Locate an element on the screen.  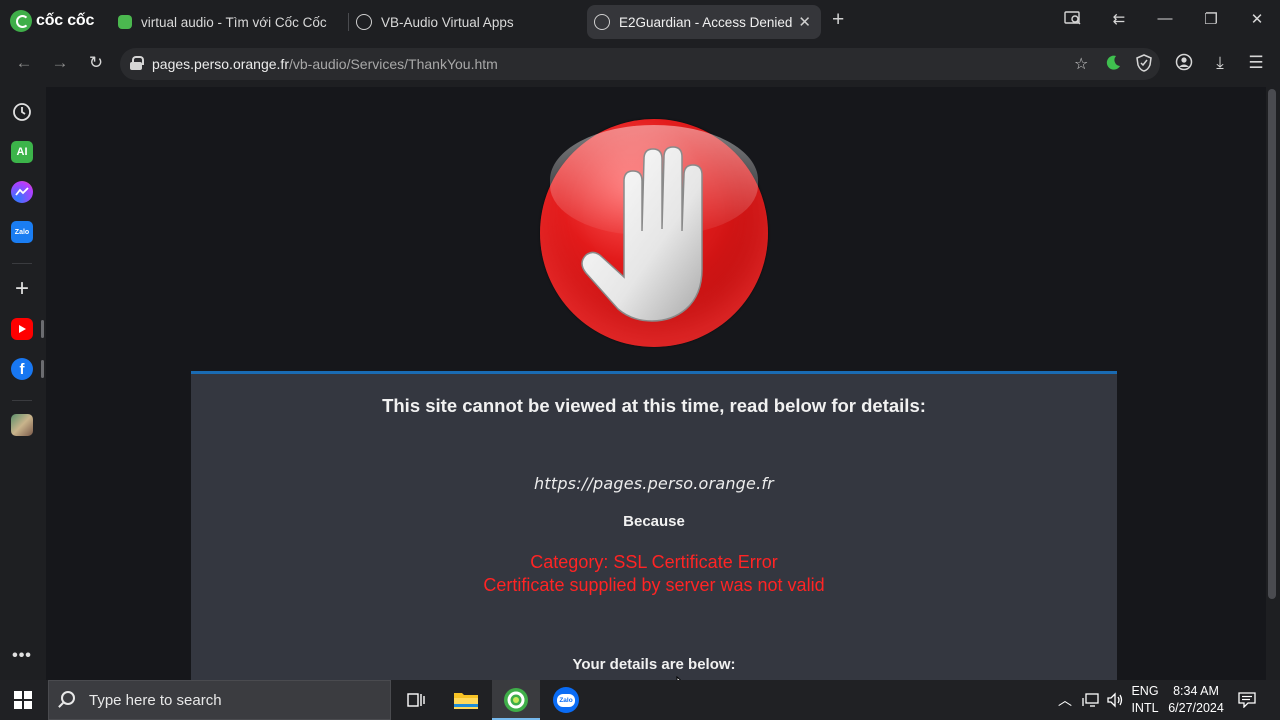
lock-icon is located at coordinates (137, 63).